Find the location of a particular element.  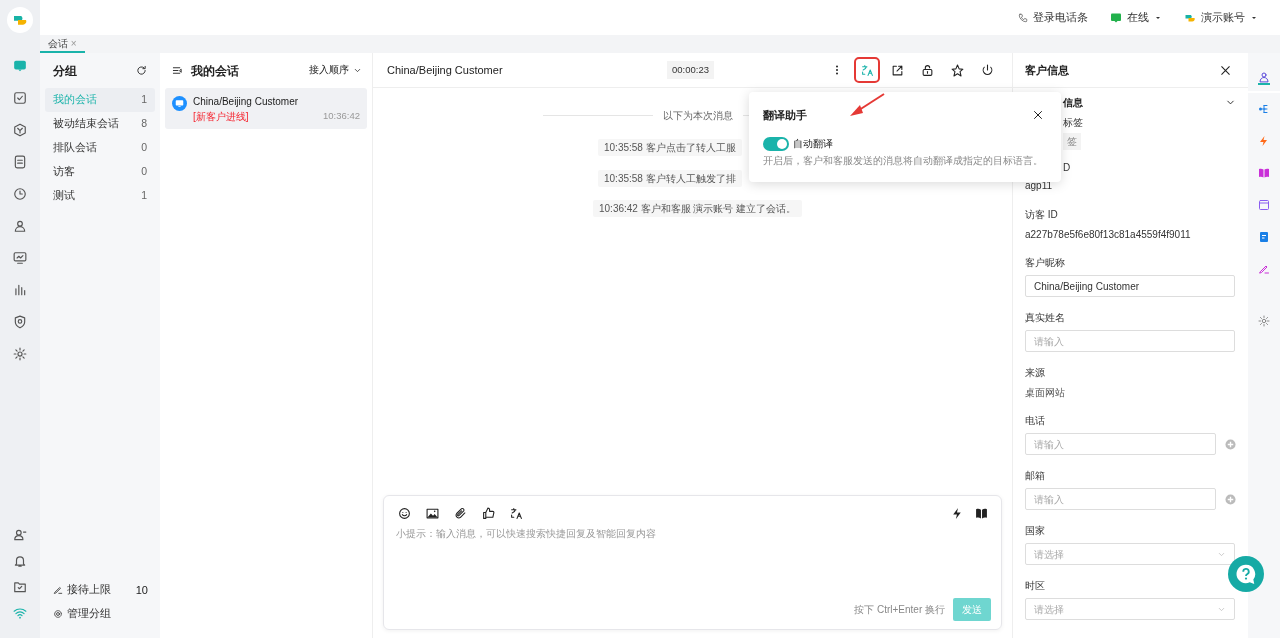

field-label: 国家 is located at coordinates (1035, 531).